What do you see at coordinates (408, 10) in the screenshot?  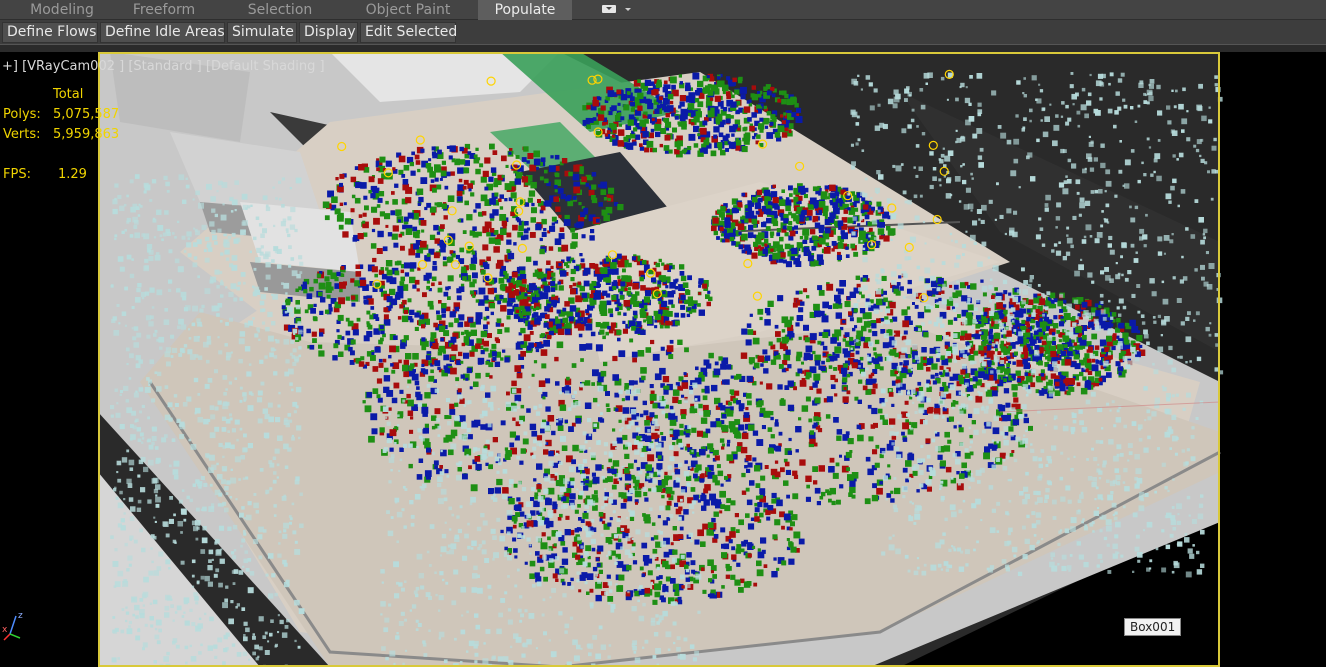 I see `tab-object-paint: Object Paint` at bounding box center [408, 10].